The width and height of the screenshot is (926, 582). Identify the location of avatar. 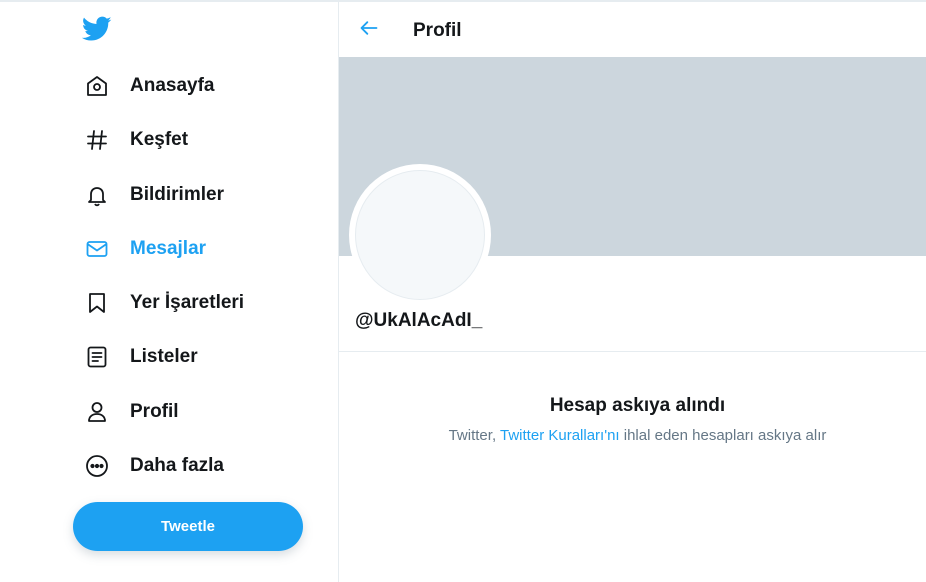
(420, 235).